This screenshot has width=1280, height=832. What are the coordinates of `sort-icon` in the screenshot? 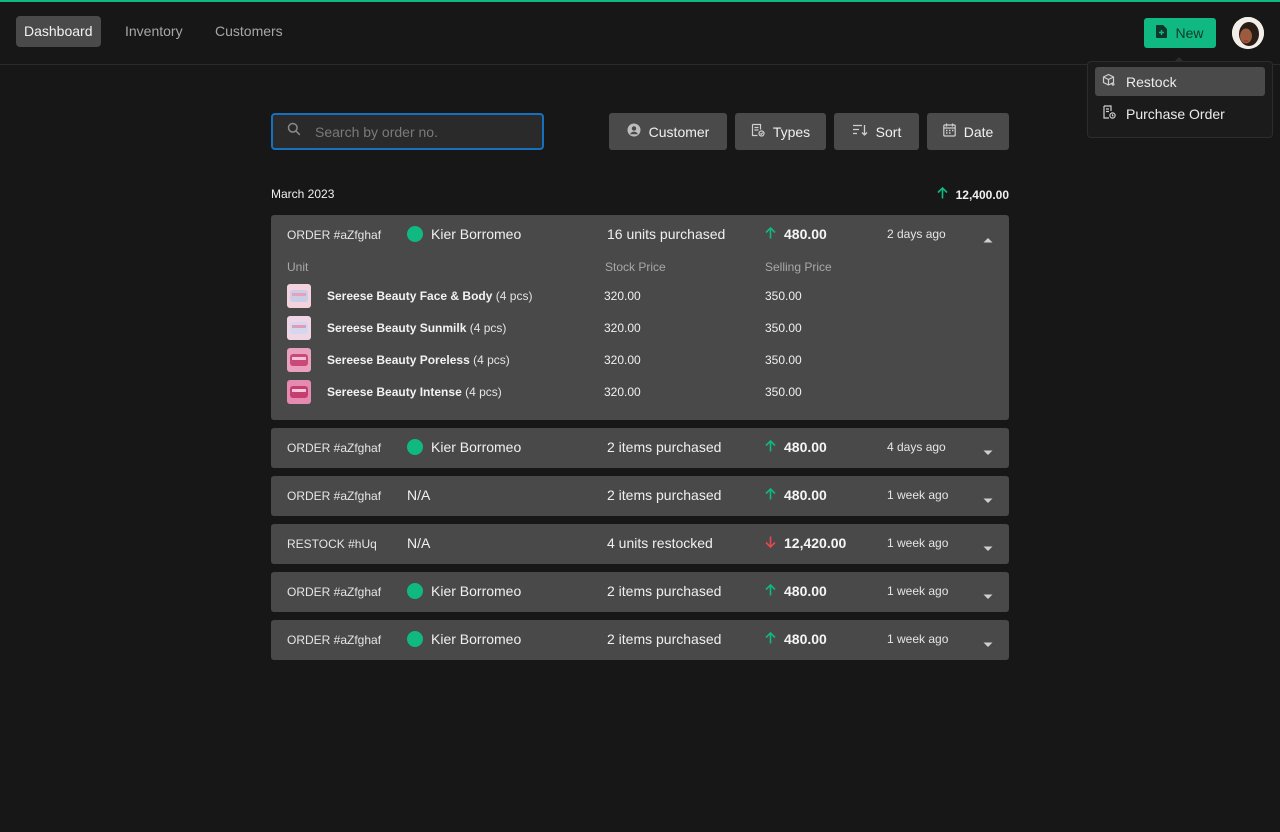 It's located at (860, 131).